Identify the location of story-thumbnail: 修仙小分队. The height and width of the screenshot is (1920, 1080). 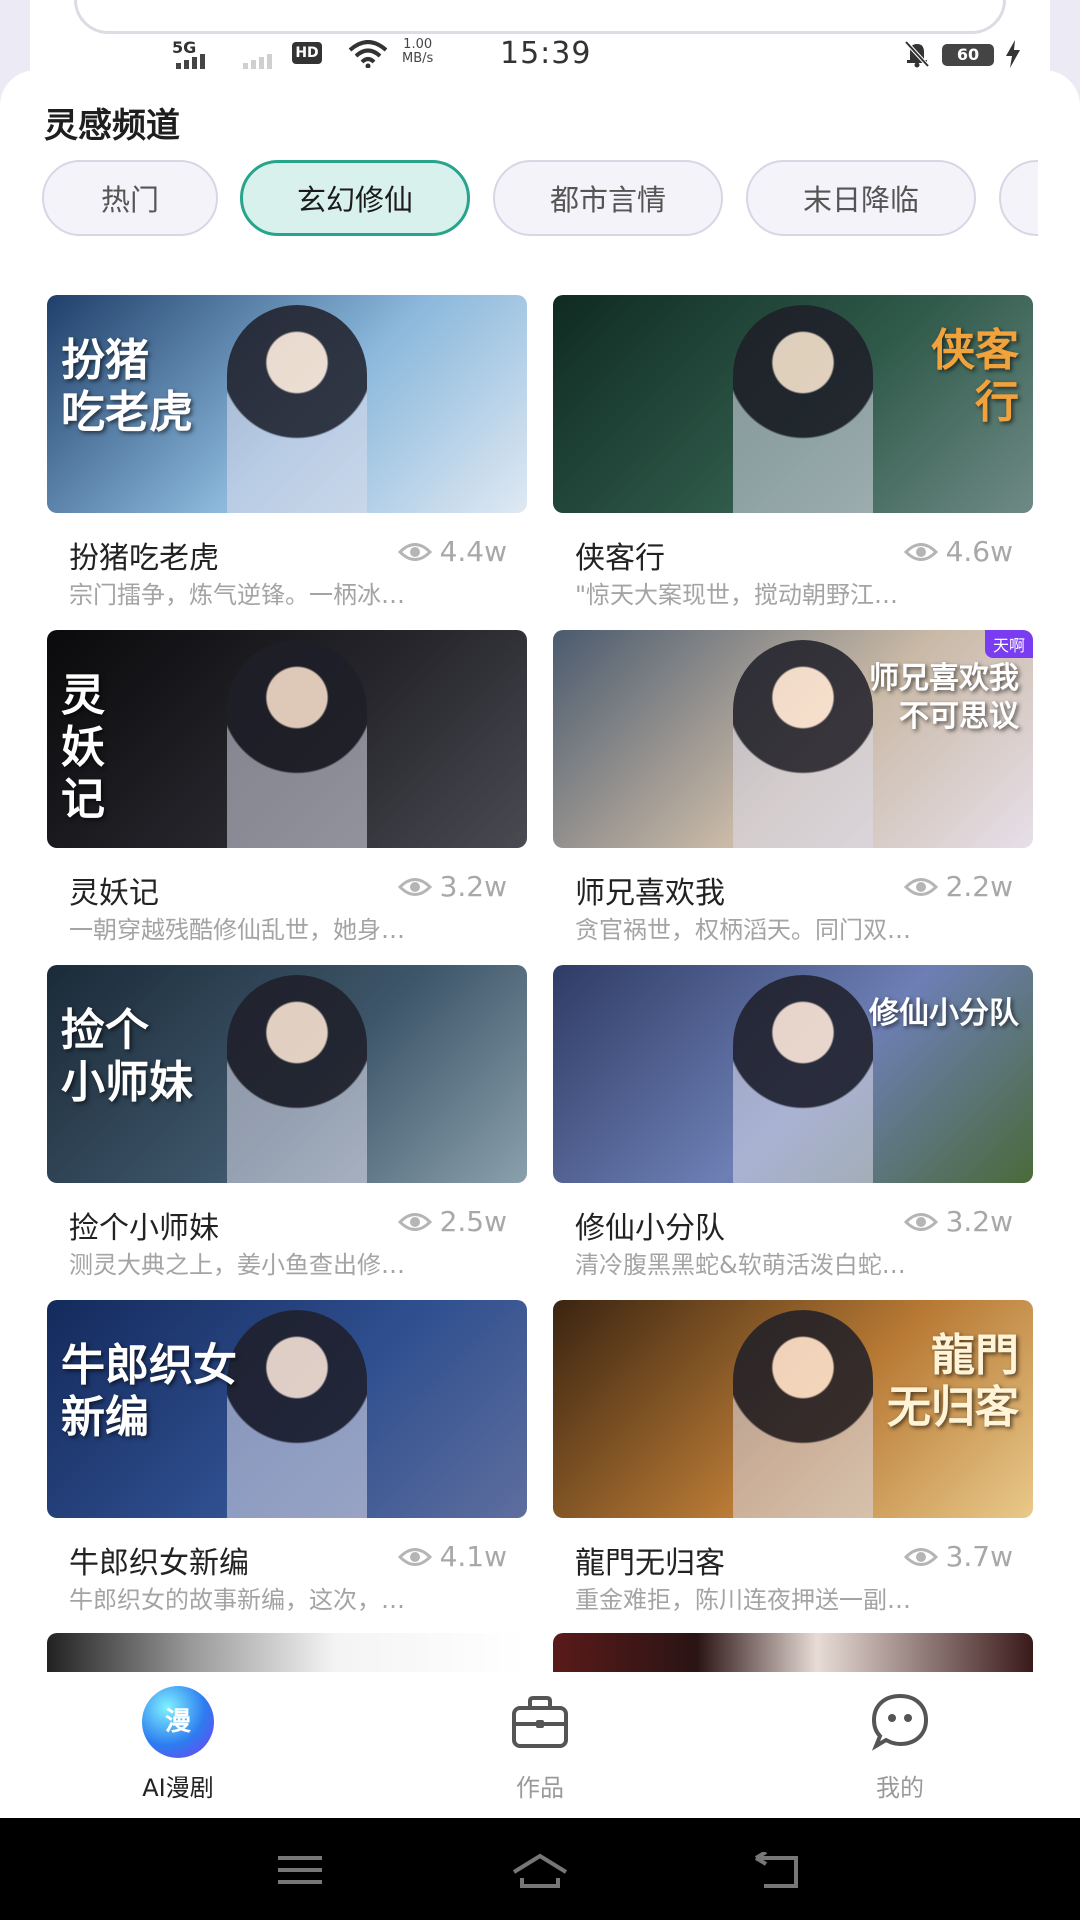
(793, 1074).